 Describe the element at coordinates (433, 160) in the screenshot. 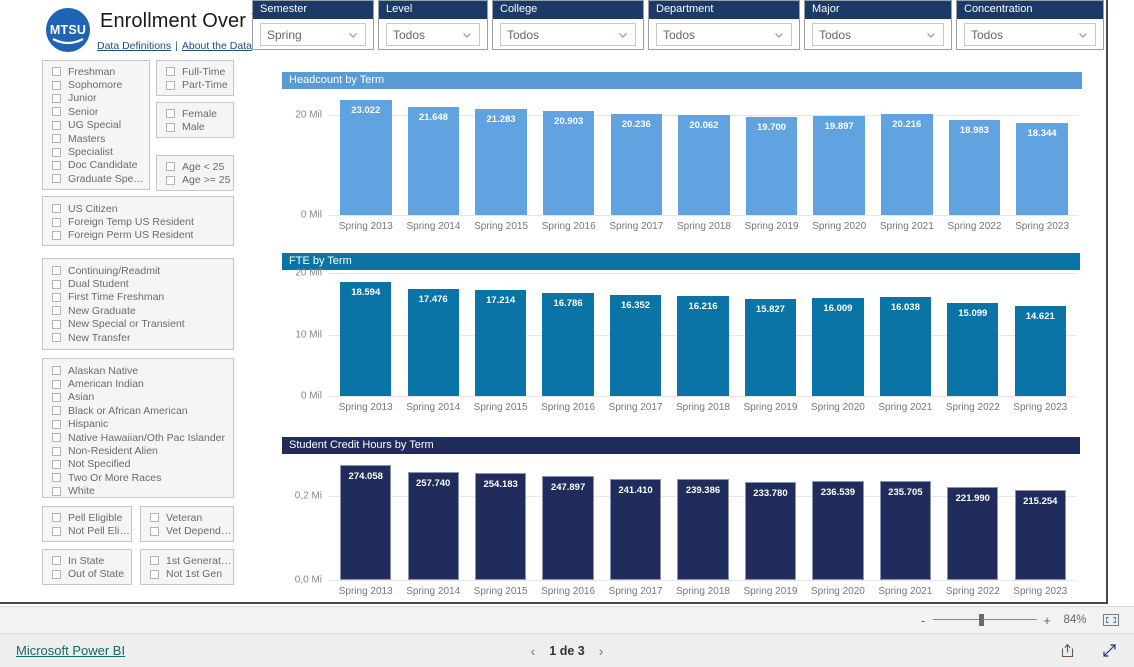

I see `bar: 21.648` at that location.